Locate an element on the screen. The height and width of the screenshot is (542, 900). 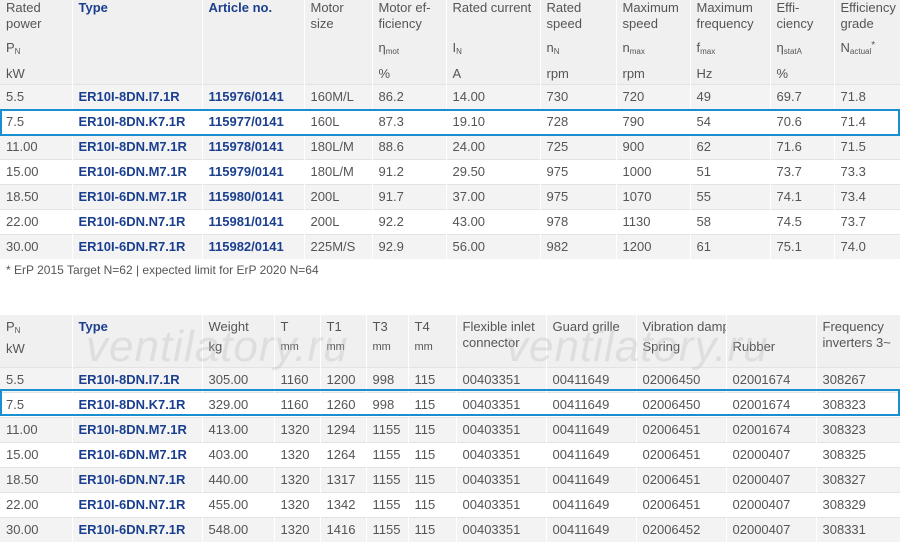
article-link: 115979/0141 is located at coordinates (253, 172).